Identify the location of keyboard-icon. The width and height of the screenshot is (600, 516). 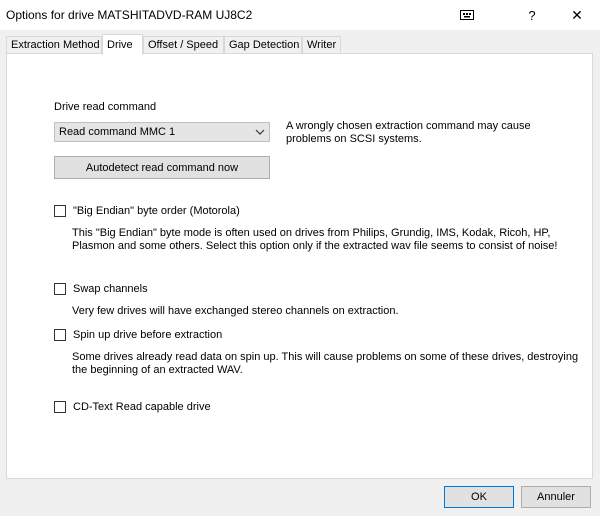
(467, 15).